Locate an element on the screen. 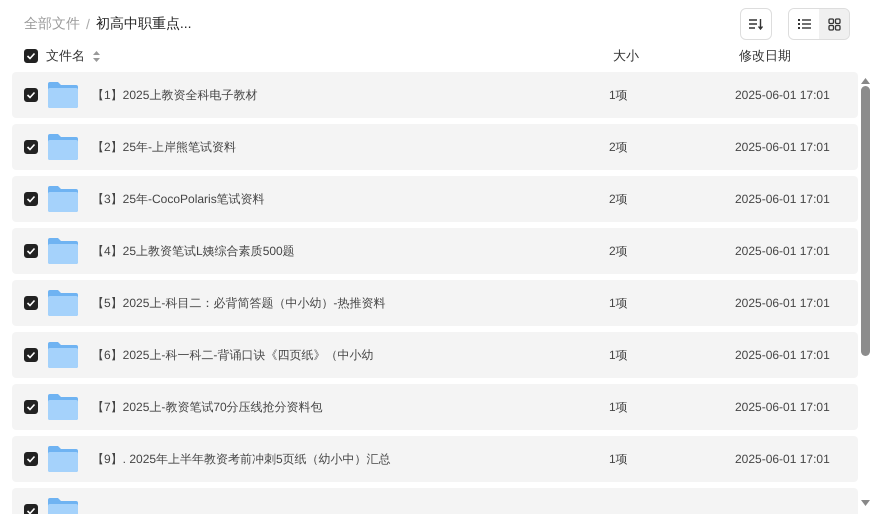 The image size is (874, 514). view-toggle-button is located at coordinates (804, 24).